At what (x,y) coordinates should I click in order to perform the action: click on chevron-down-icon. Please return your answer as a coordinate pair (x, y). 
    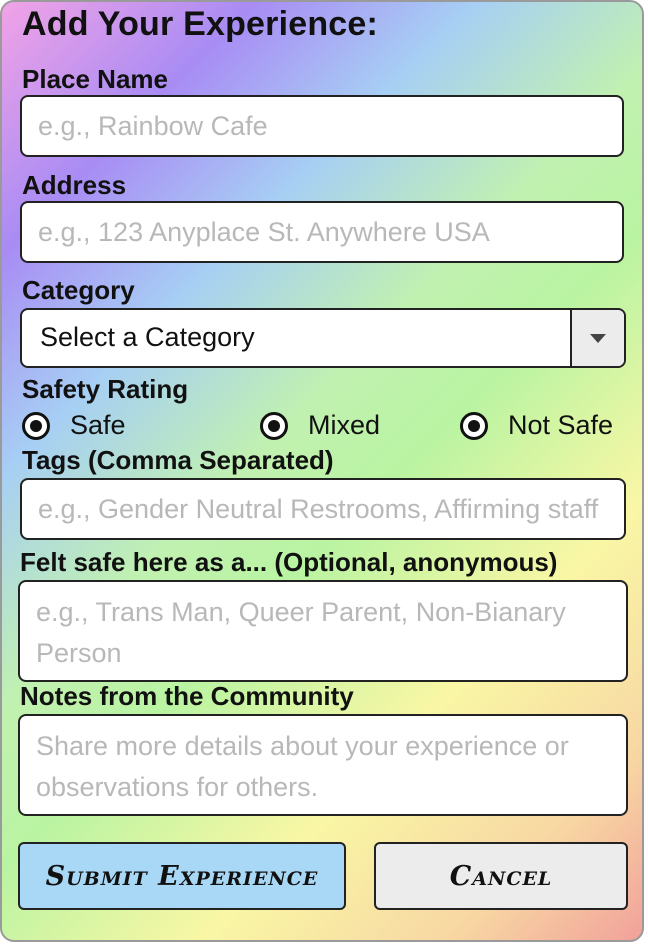
    Looking at the image, I should click on (598, 338).